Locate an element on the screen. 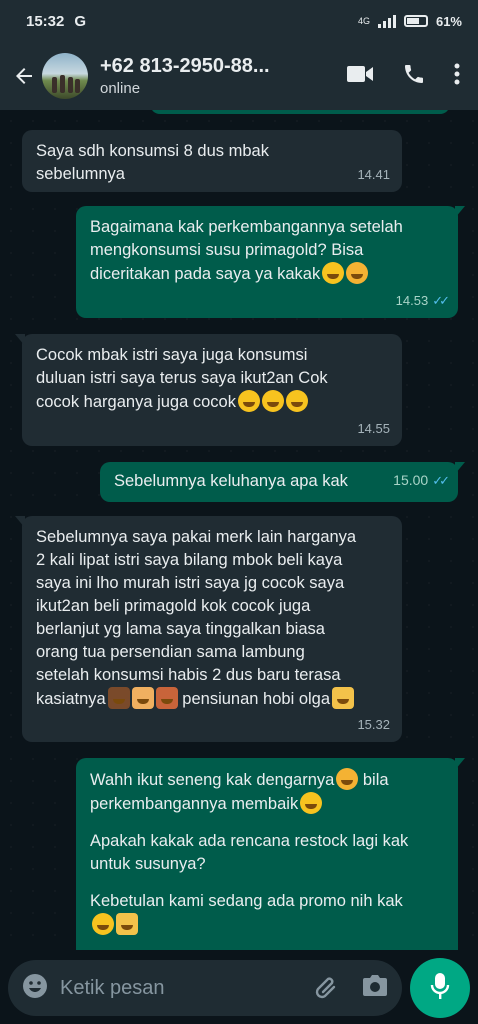  header-actions is located at coordinates (403, 76).